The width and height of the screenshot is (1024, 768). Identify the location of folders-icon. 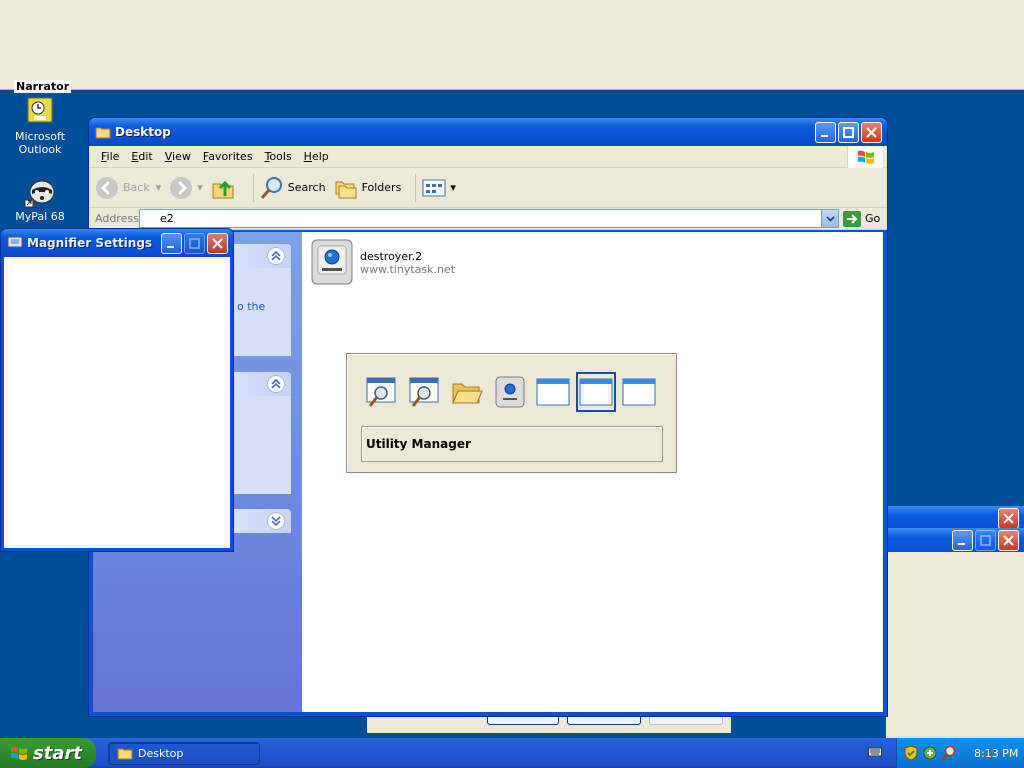
(346, 189).